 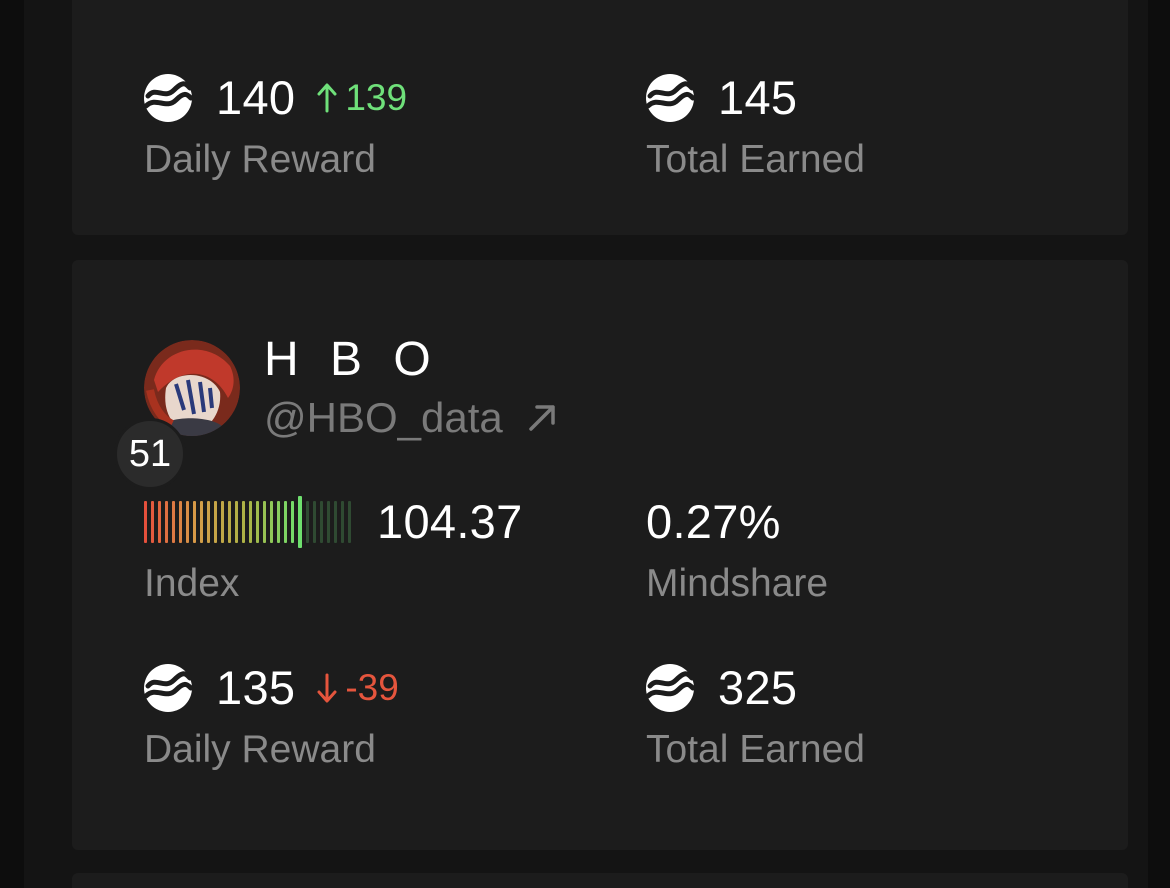 I want to click on leaderboard-card-next, so click(x=600, y=880).